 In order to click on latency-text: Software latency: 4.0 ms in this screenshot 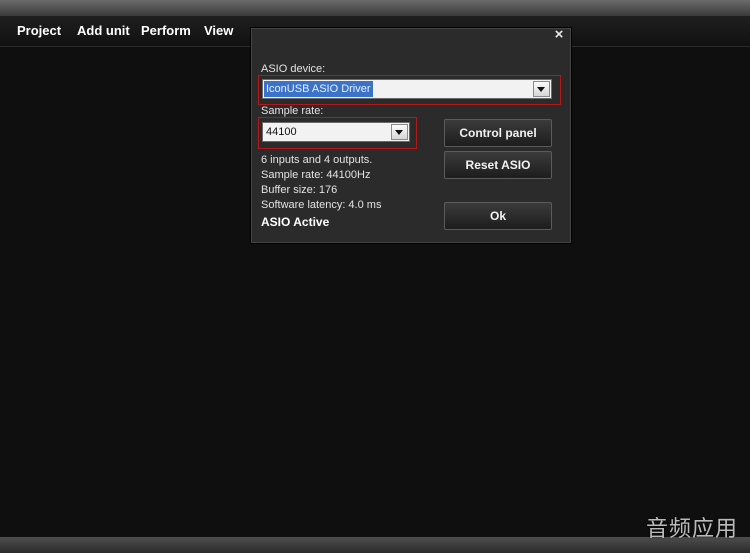, I will do `click(321, 205)`.